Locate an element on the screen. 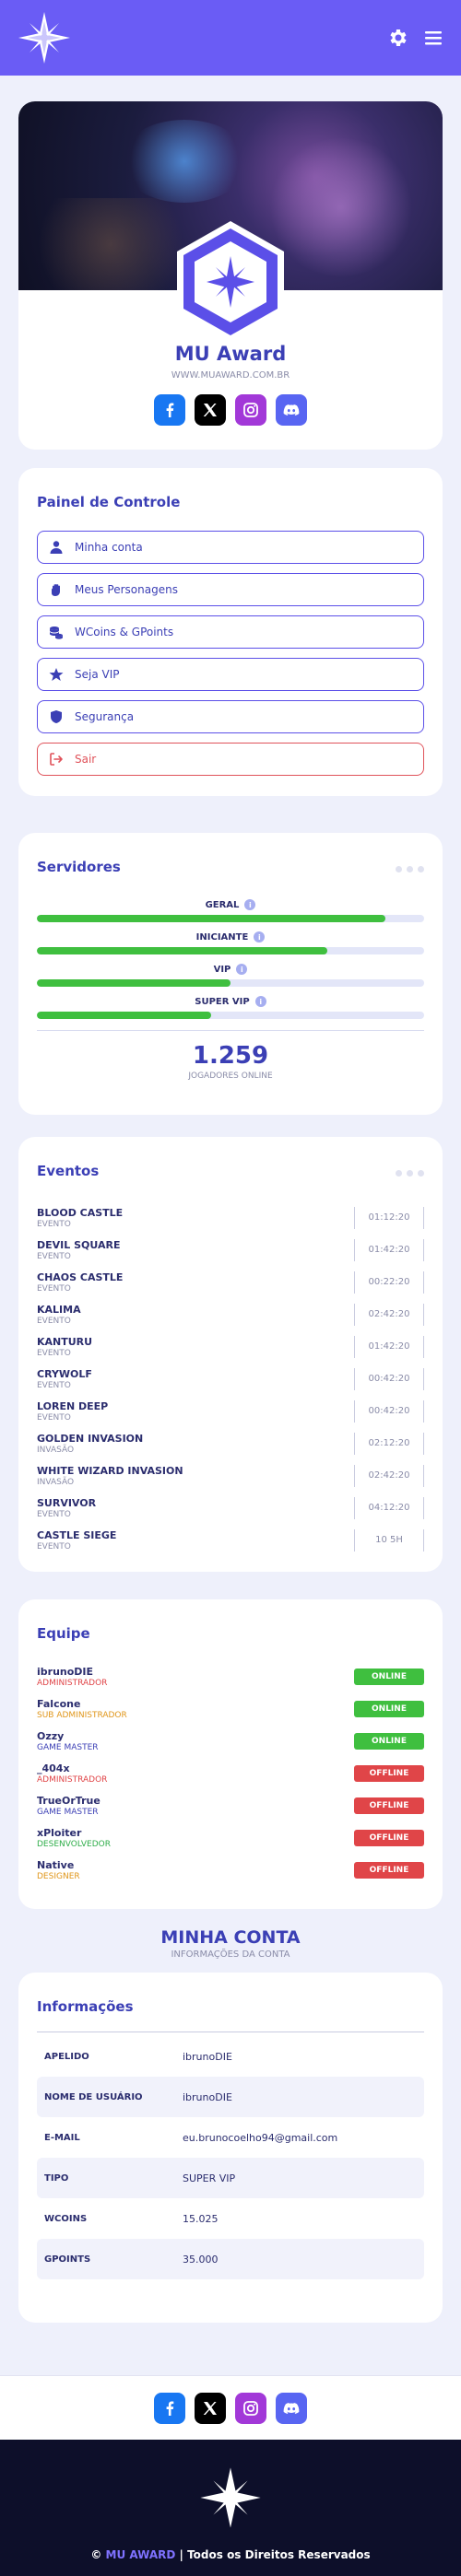 The width and height of the screenshot is (461, 2576). menu-item-label: Meus Personagens is located at coordinates (127, 589).